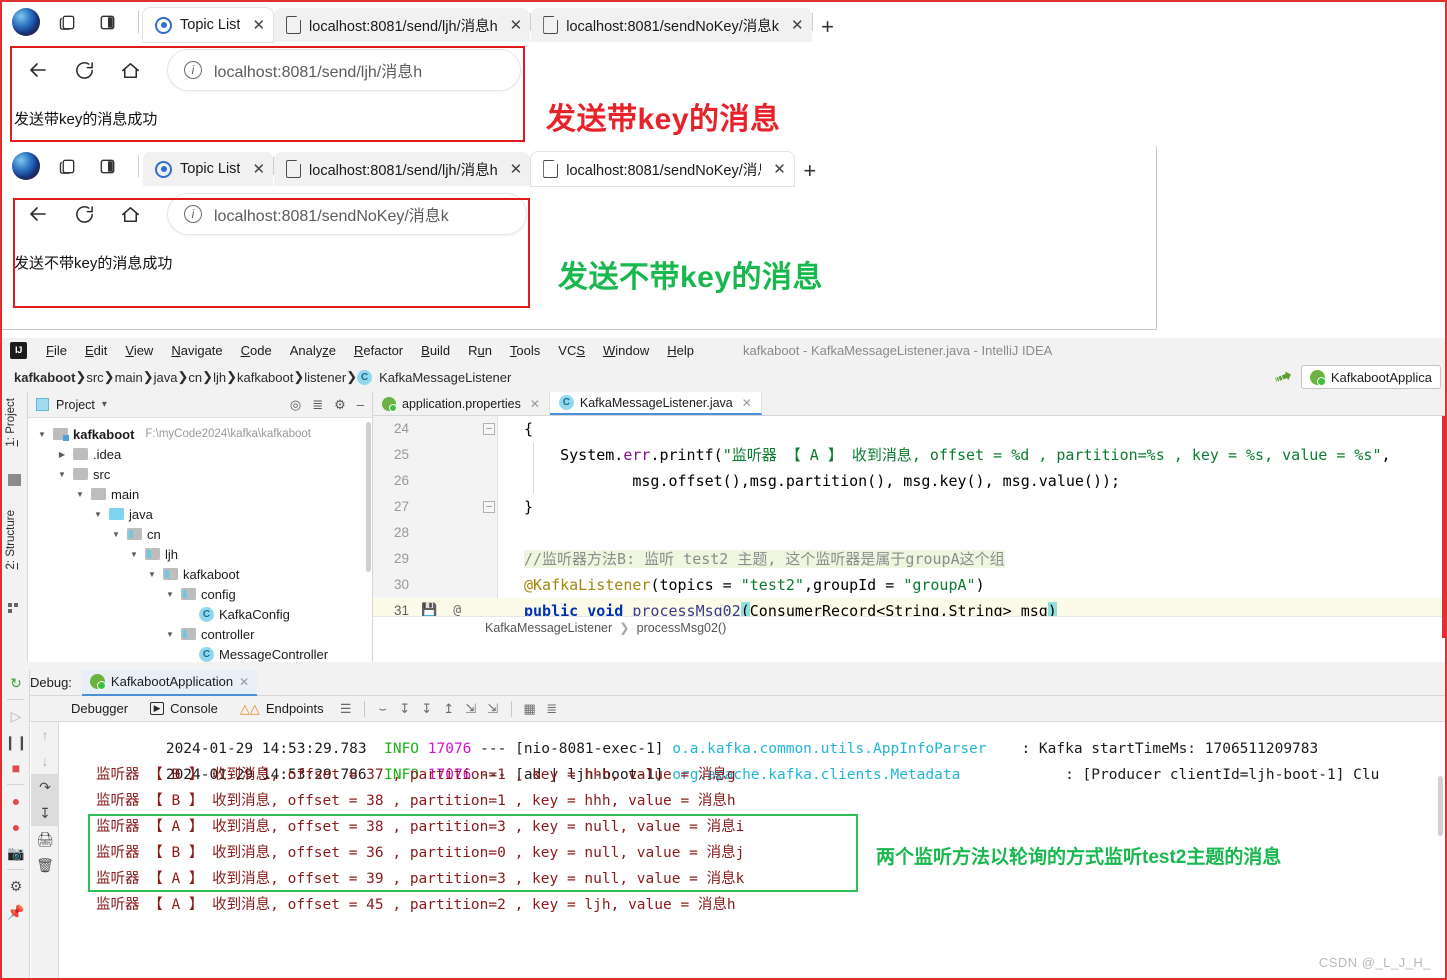  Describe the element at coordinates (671, 25) in the screenshot. I see `browser1-tab-2: localhost:8081/sendNoKey/消息k ✕` at that location.